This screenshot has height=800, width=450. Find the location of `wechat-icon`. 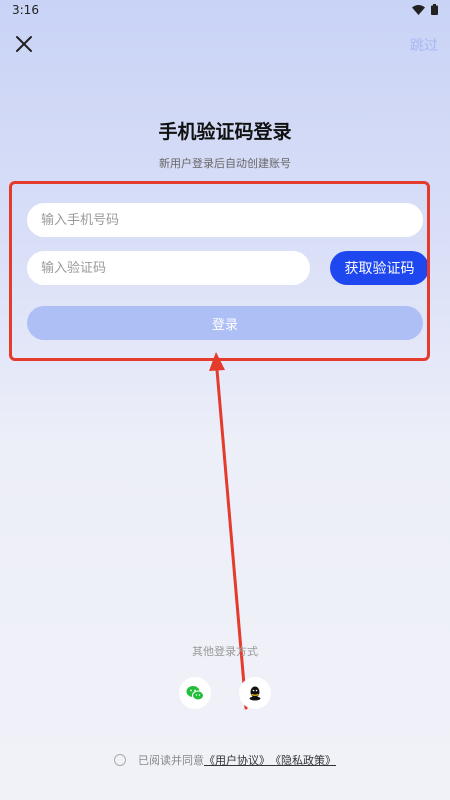

wechat-icon is located at coordinates (195, 693).